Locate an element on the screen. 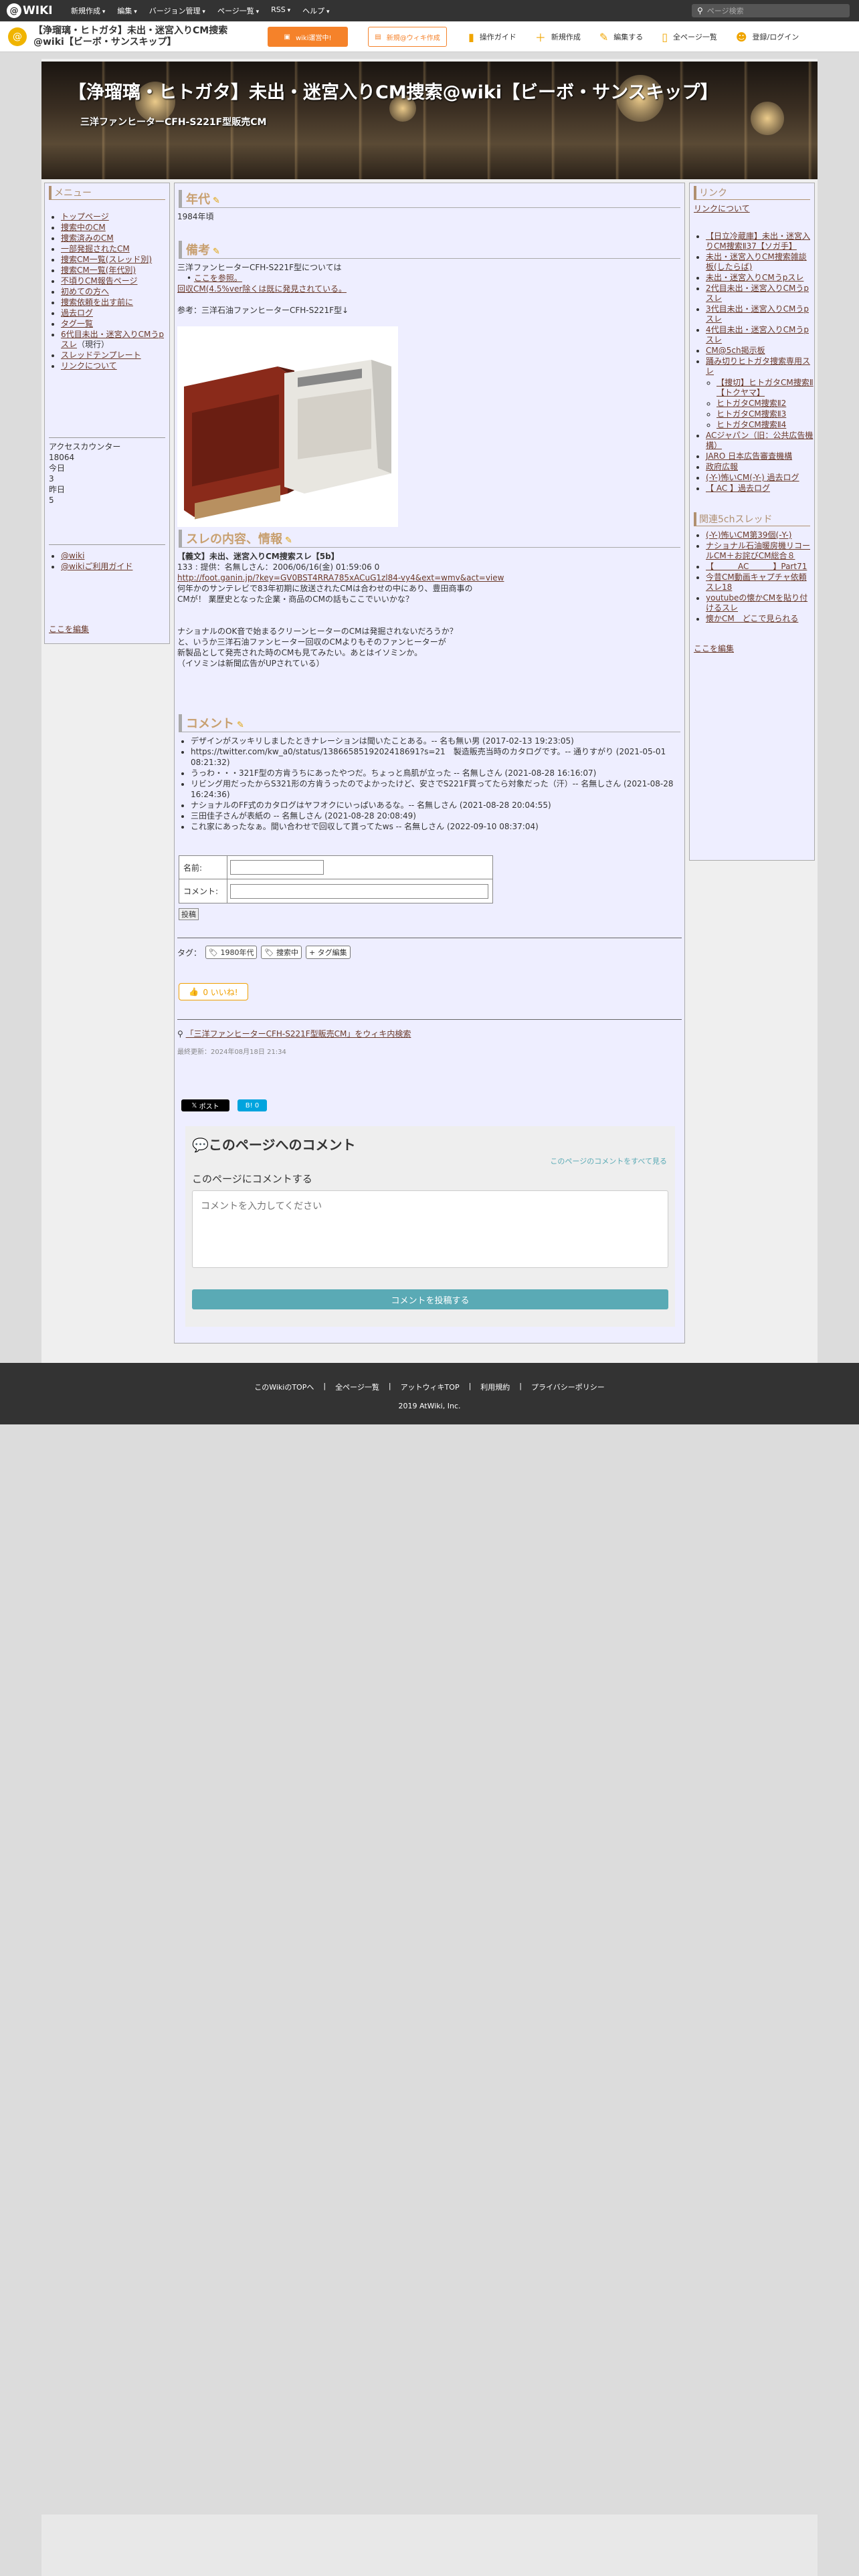 The height and width of the screenshot is (2576, 859). menu-edit: 編集 is located at coordinates (127, 10).